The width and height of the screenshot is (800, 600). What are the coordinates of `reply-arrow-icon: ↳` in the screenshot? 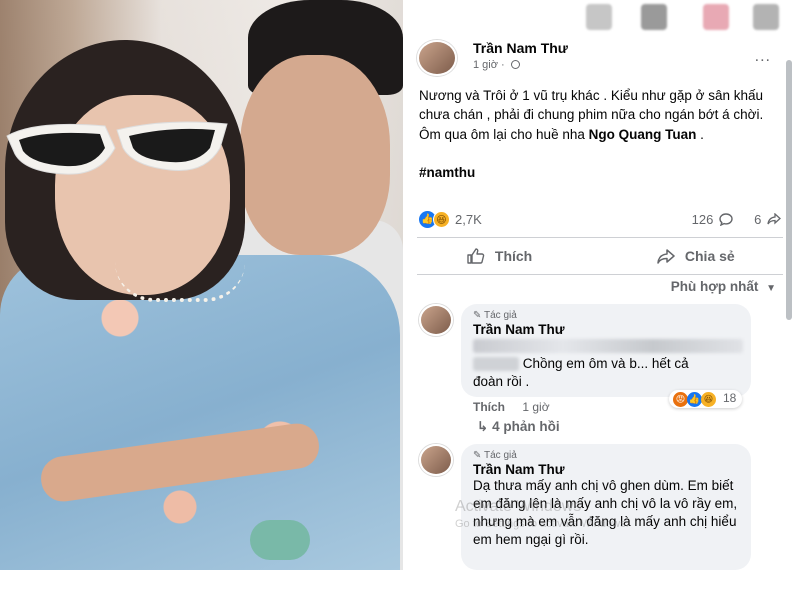 It's located at (483, 426).